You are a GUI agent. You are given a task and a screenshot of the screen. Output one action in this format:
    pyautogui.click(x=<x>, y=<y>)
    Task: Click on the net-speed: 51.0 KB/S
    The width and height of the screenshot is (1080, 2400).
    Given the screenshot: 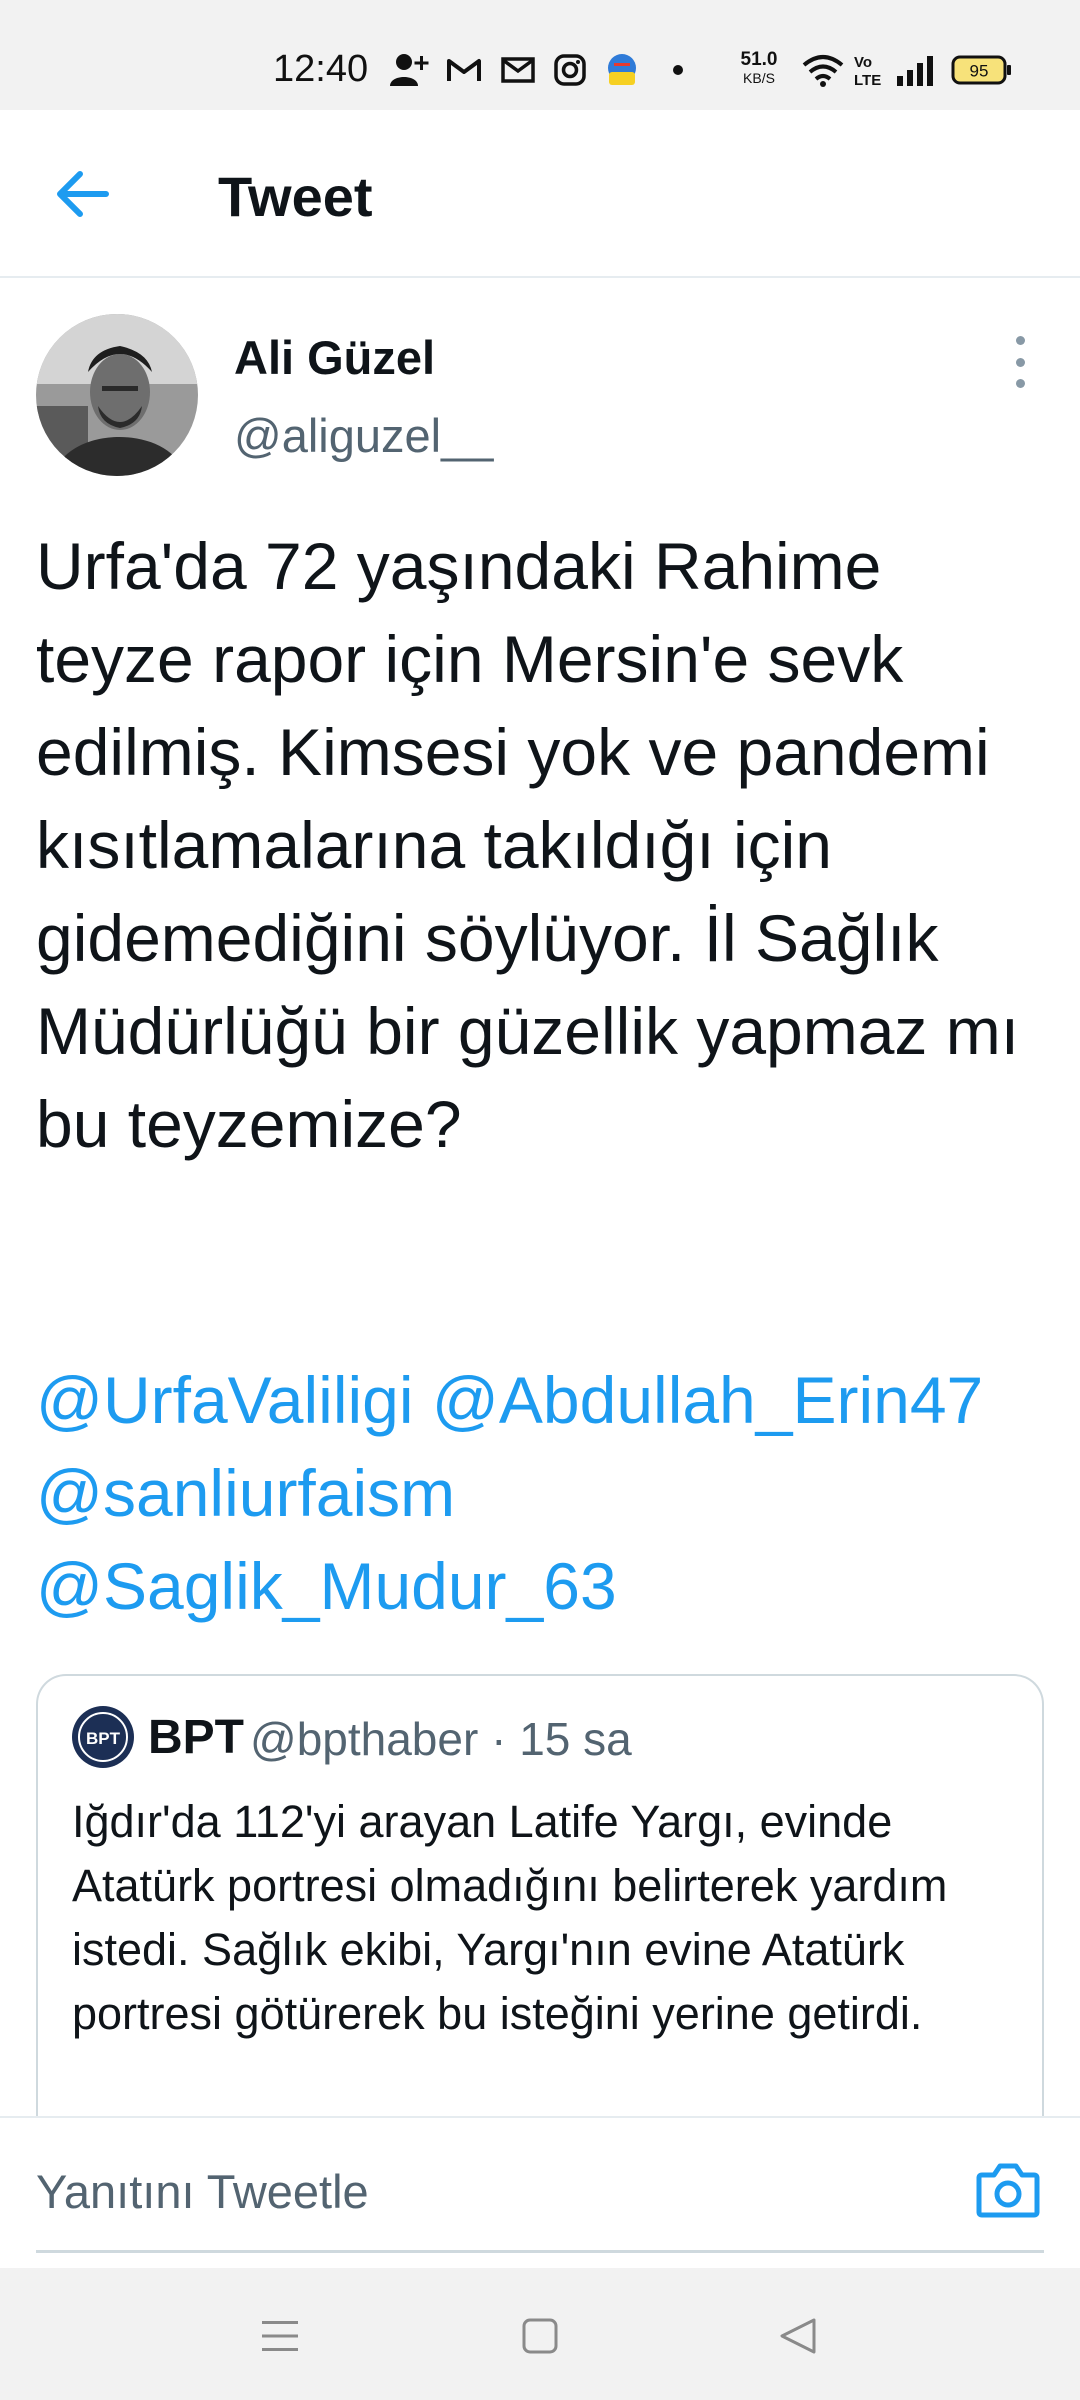 What is the action you would take?
    pyautogui.click(x=759, y=69)
    